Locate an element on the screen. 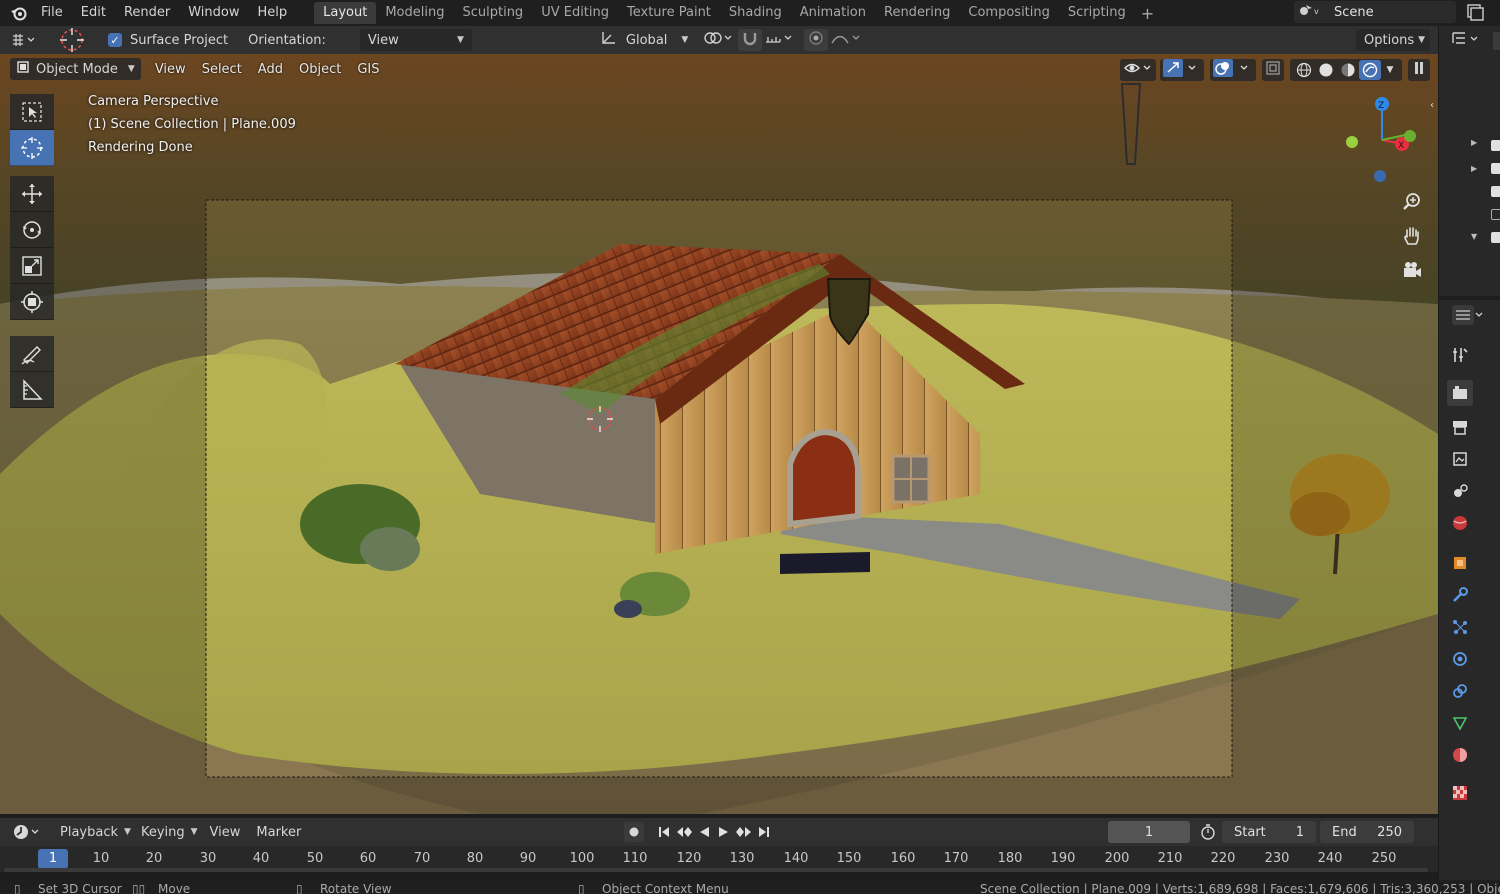 This screenshot has height=894, width=1500. options-dropdown: Options ▼ is located at coordinates (1393, 40).